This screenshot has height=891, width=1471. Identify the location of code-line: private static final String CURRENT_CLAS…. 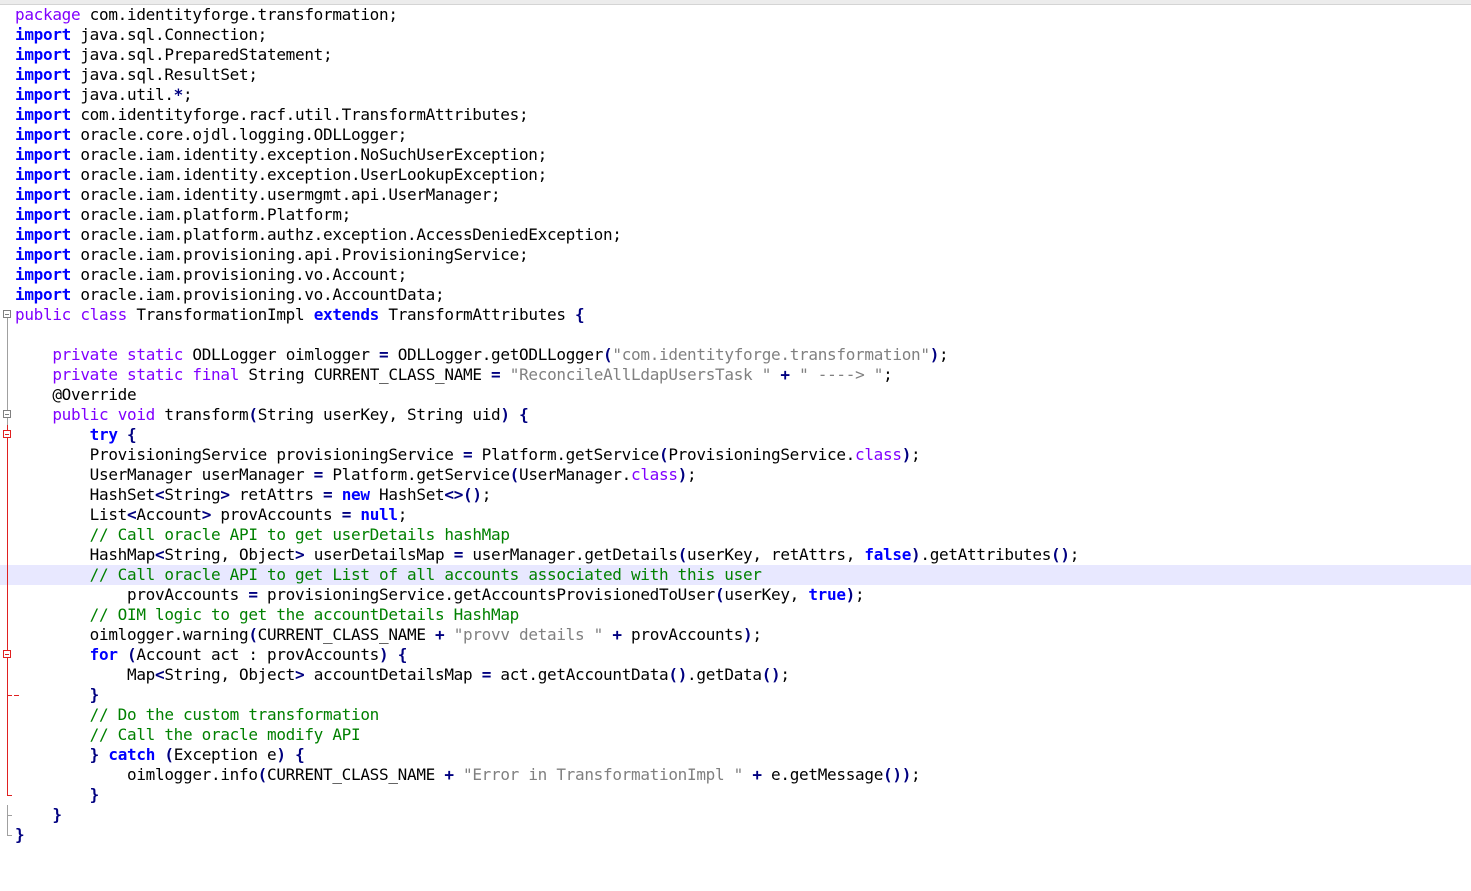
(735, 375).